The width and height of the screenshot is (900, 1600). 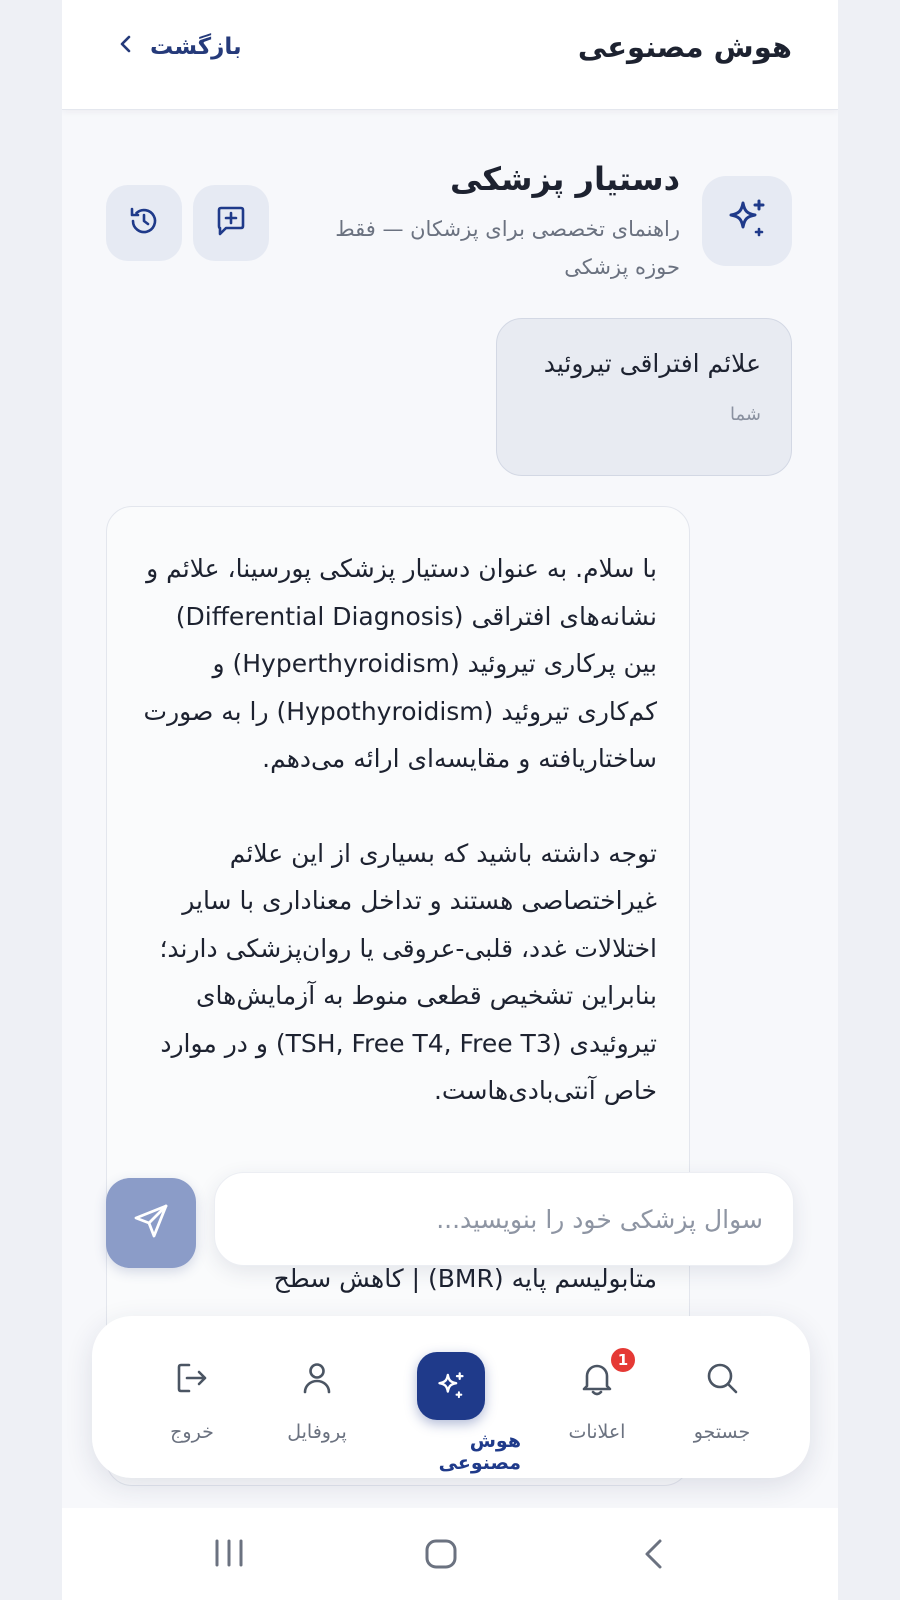 I want to click on home-icon, so click(x=441, y=1554).